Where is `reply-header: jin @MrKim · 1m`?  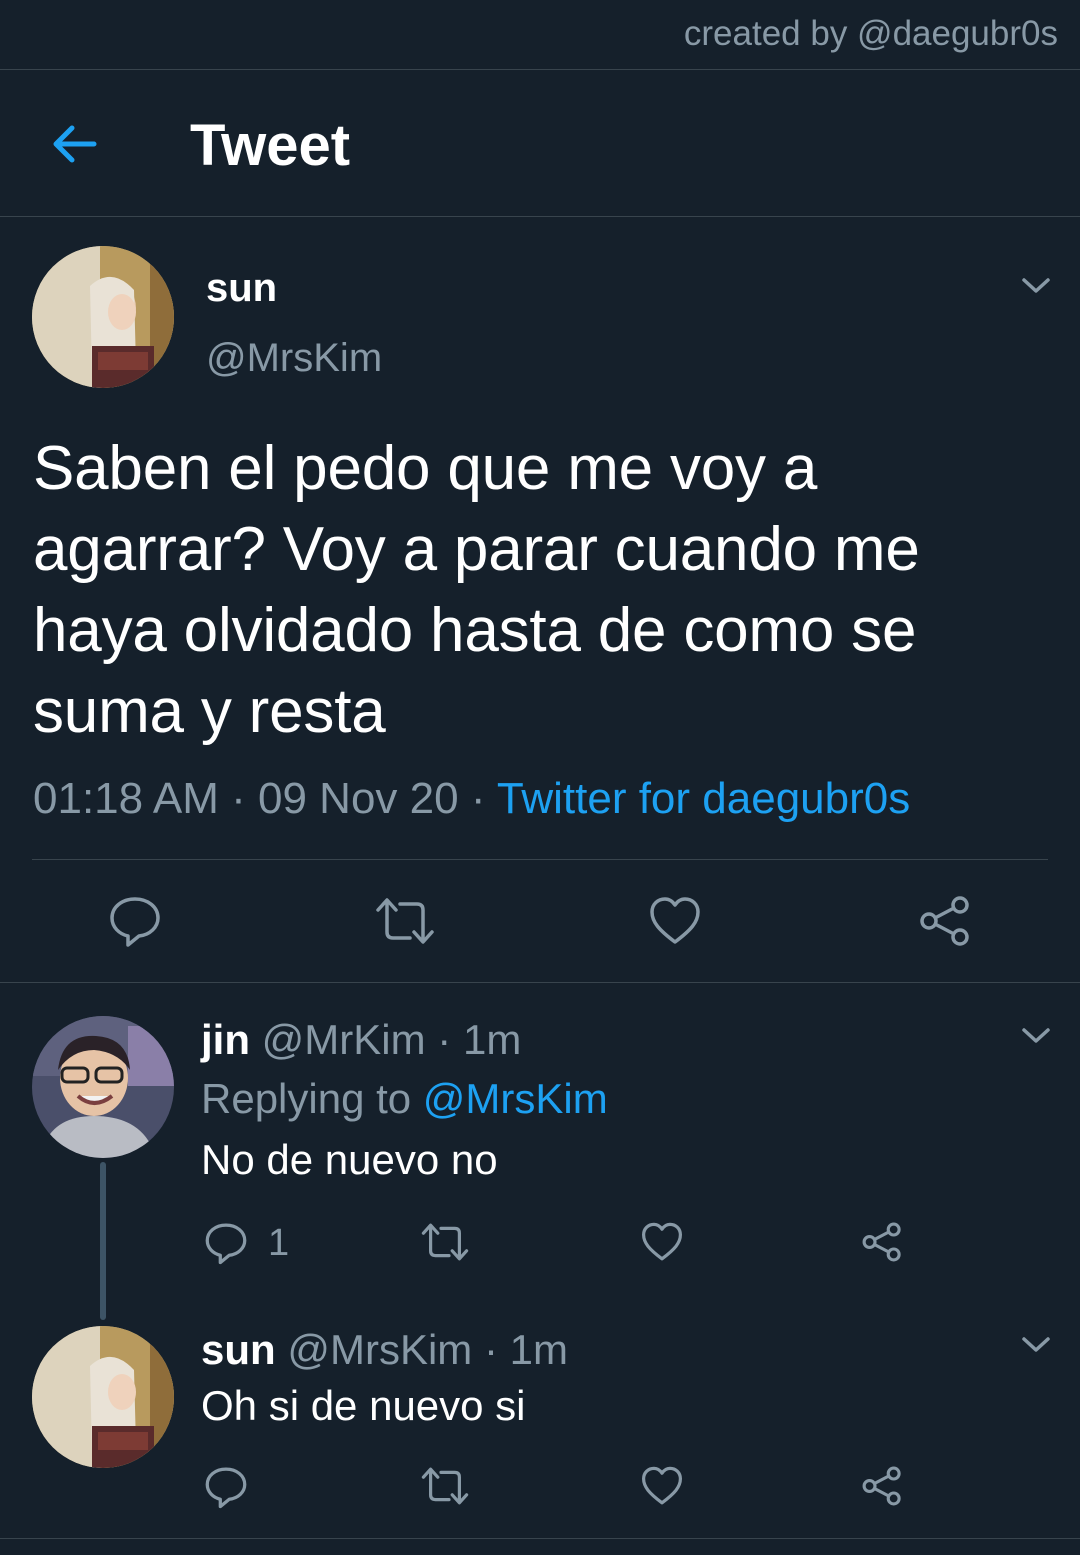
reply-header: jin @MrKim · 1m is located at coordinates (361, 1040).